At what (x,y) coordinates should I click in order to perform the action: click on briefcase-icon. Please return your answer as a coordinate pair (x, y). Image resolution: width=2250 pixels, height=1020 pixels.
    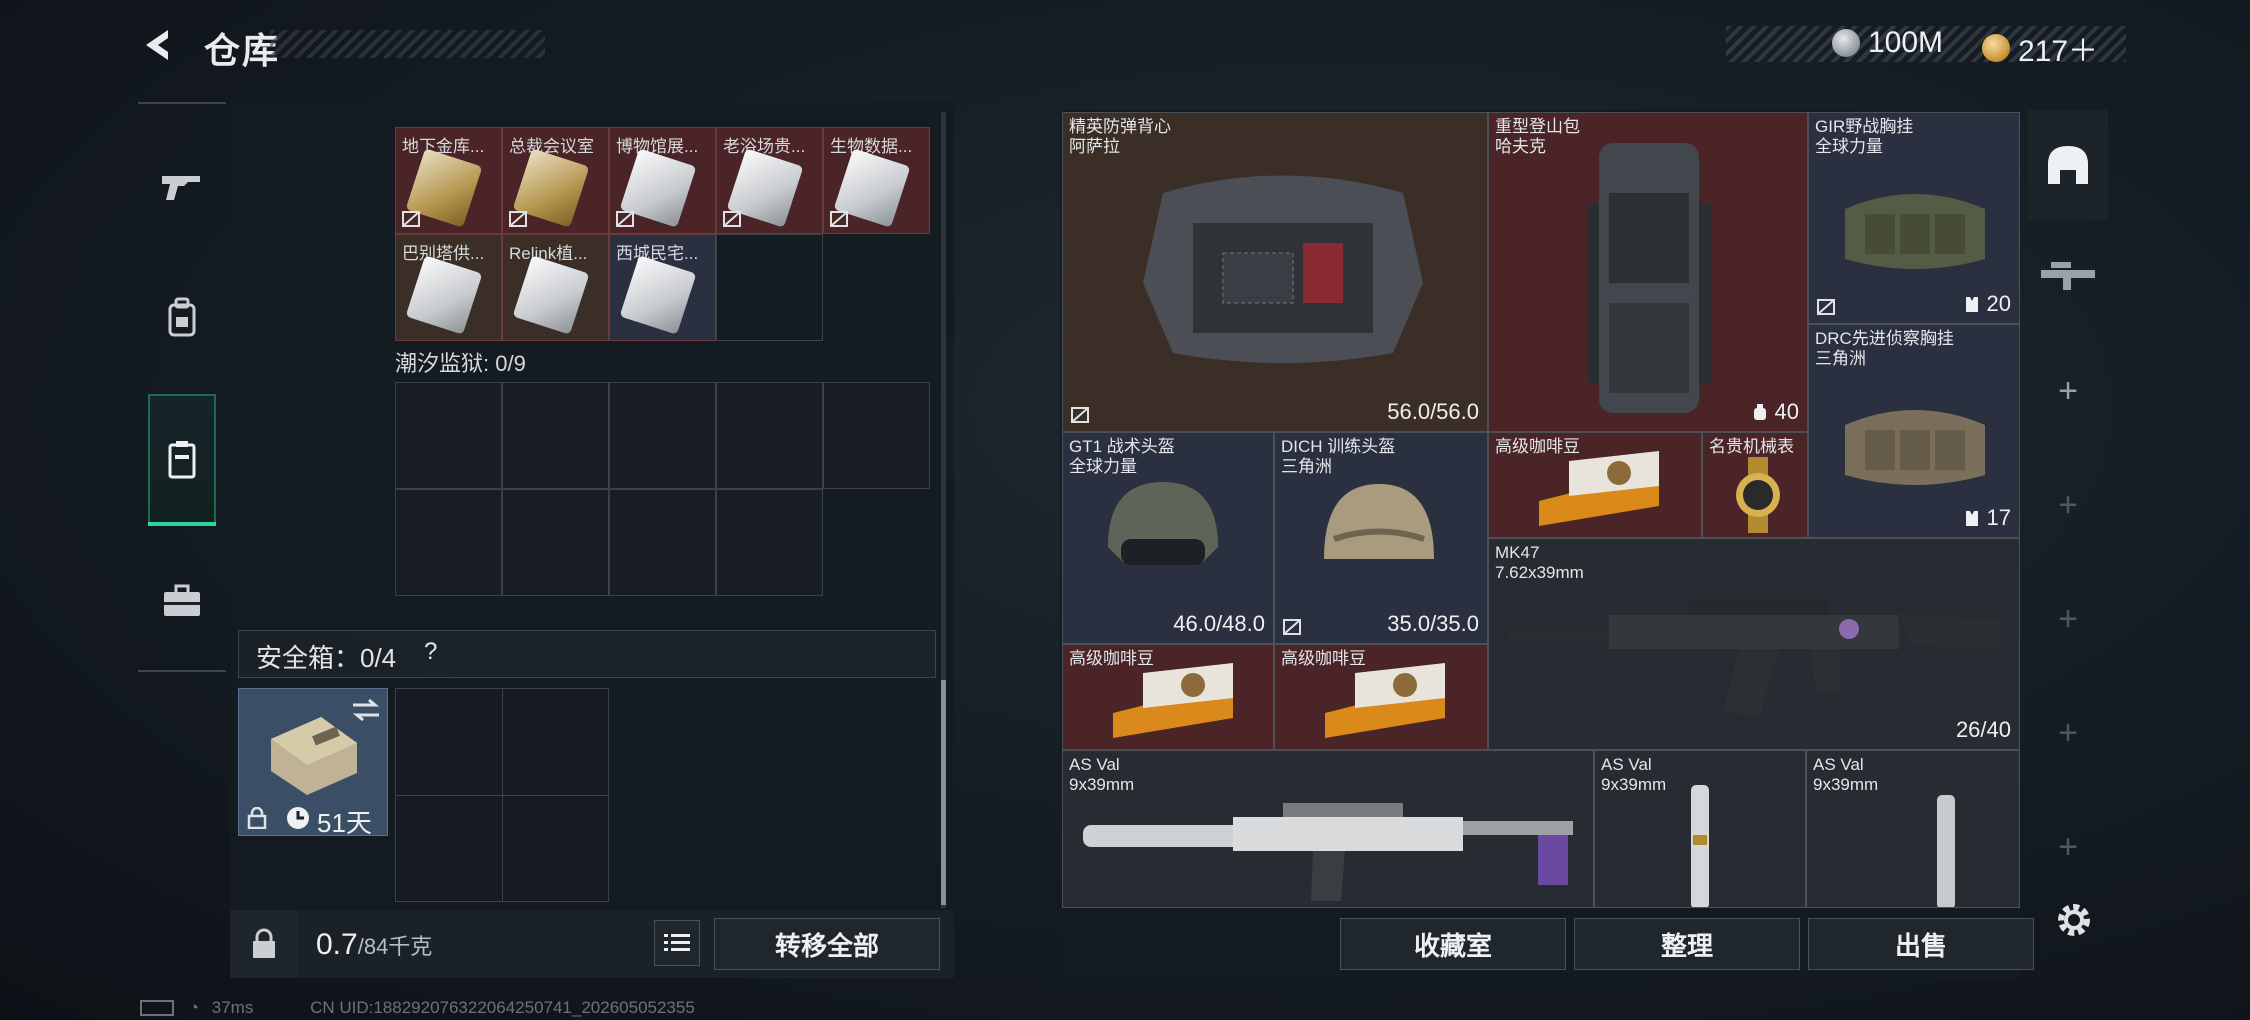
    Looking at the image, I should click on (182, 600).